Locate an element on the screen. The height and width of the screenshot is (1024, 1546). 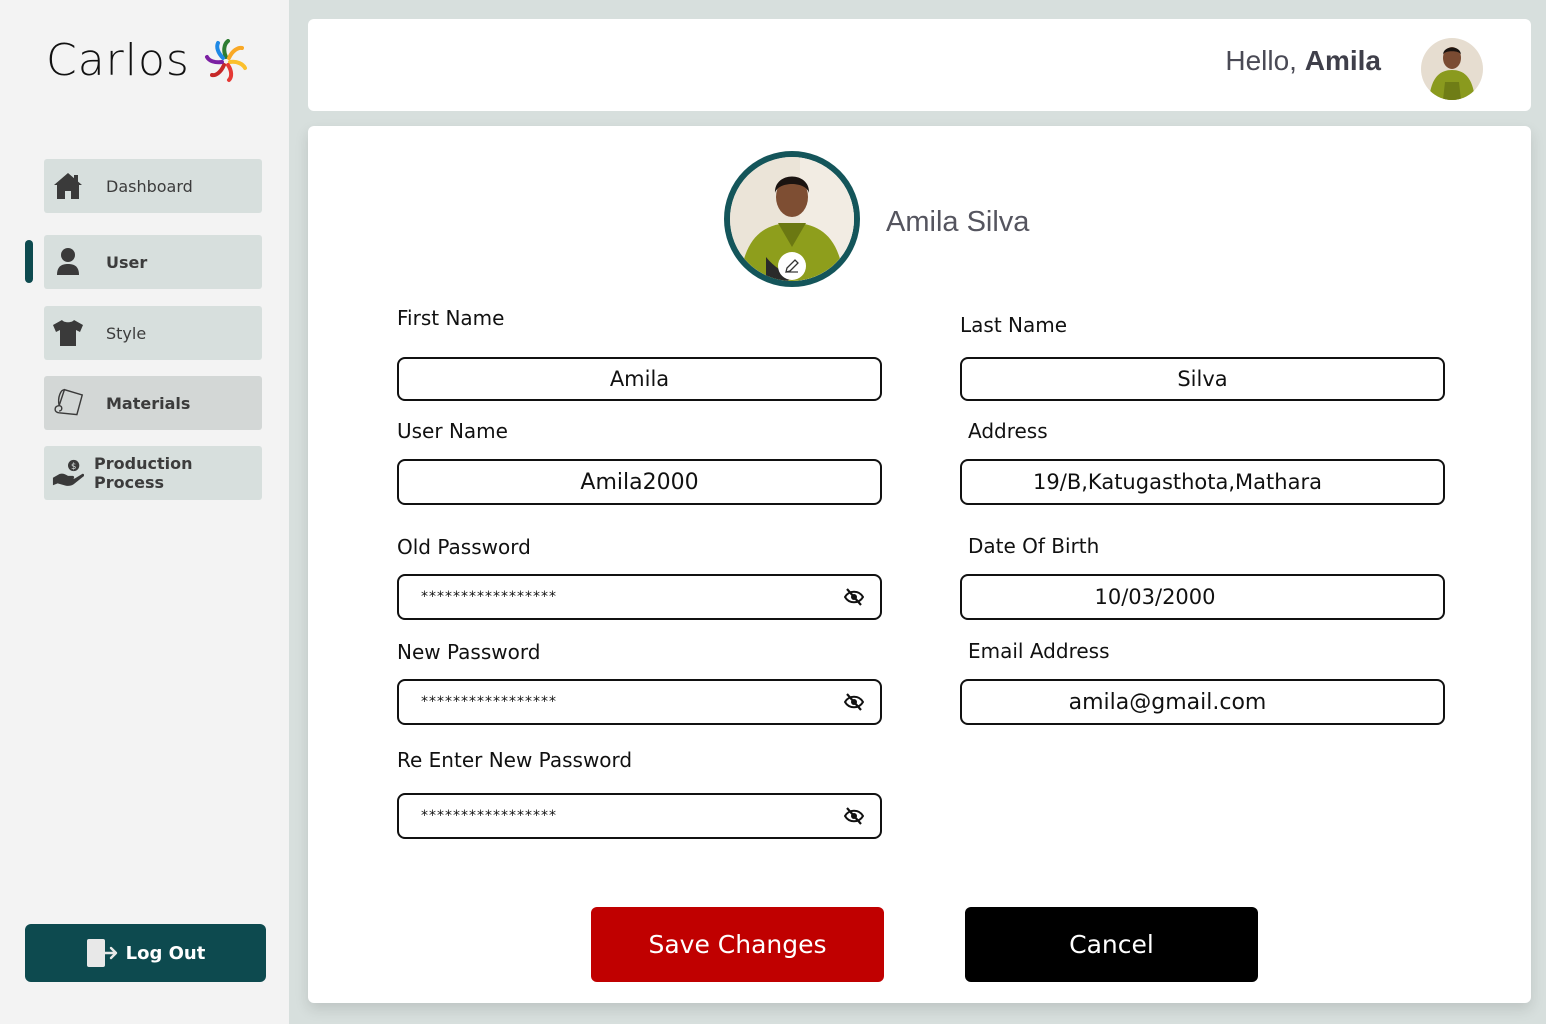
logout-icon is located at coordinates (101, 953).